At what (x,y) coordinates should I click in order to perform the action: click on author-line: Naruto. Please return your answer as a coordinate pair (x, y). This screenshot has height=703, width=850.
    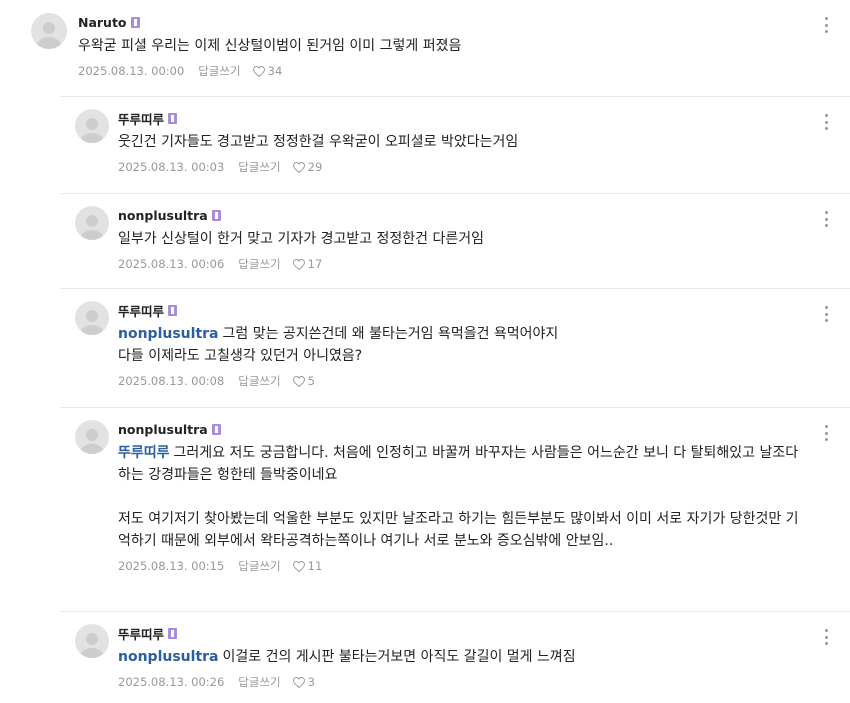
    Looking at the image, I should click on (444, 22).